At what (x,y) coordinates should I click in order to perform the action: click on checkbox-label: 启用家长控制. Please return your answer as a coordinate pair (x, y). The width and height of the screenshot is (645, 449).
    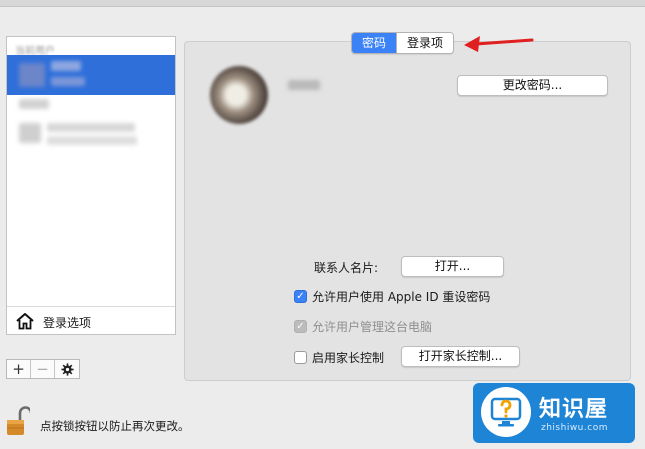
    Looking at the image, I should click on (348, 358).